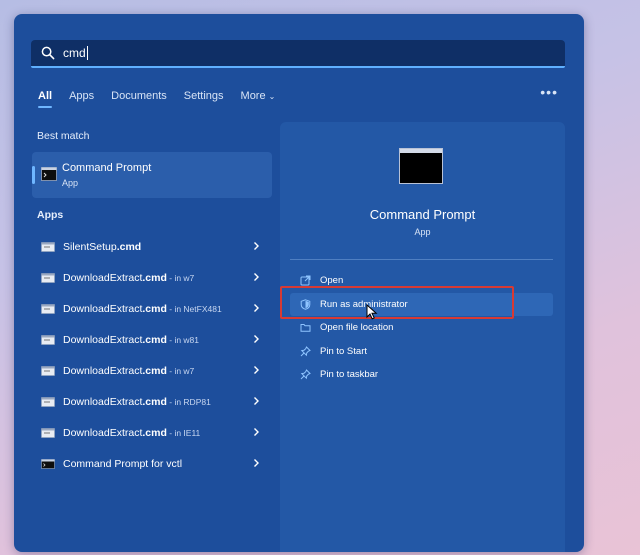 The width and height of the screenshot is (640, 555). I want to click on pin-to-taskbar-action: Pin to taskbar, so click(421, 375).